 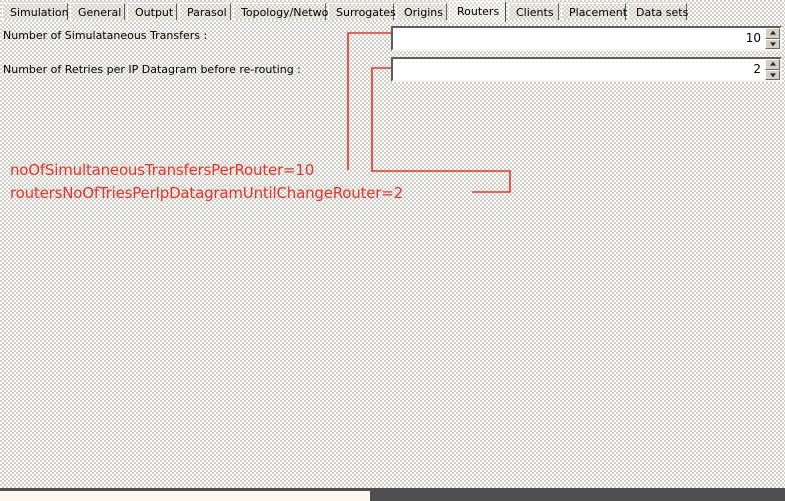 I want to click on tab-placement: Placement, so click(x=594, y=11).